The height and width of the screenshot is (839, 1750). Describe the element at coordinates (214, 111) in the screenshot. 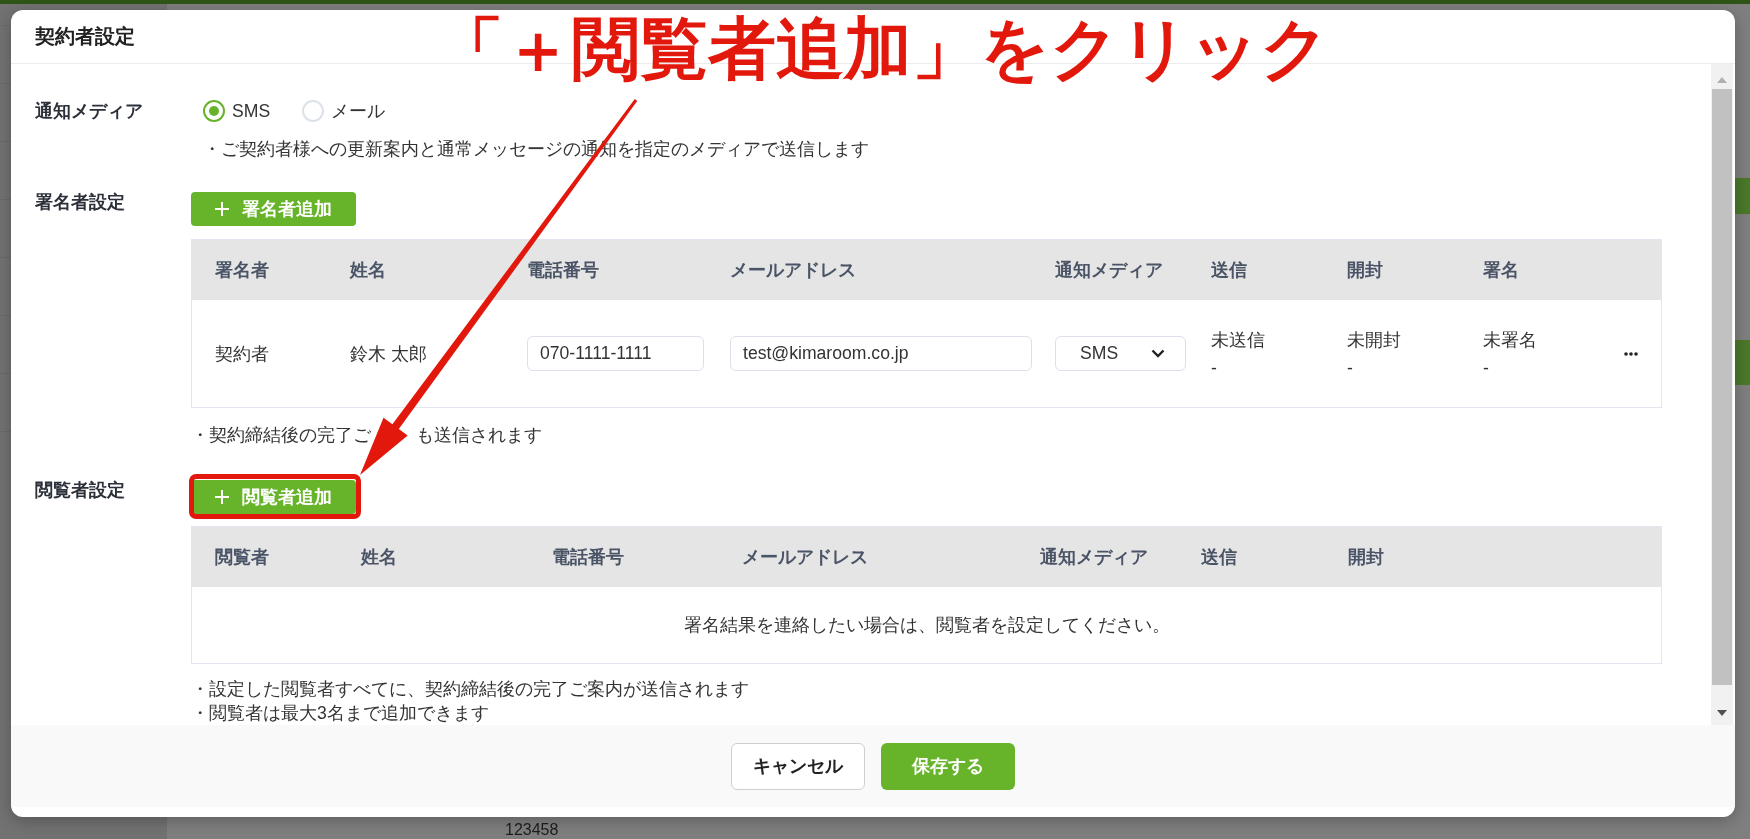

I see `radio-icon` at that location.